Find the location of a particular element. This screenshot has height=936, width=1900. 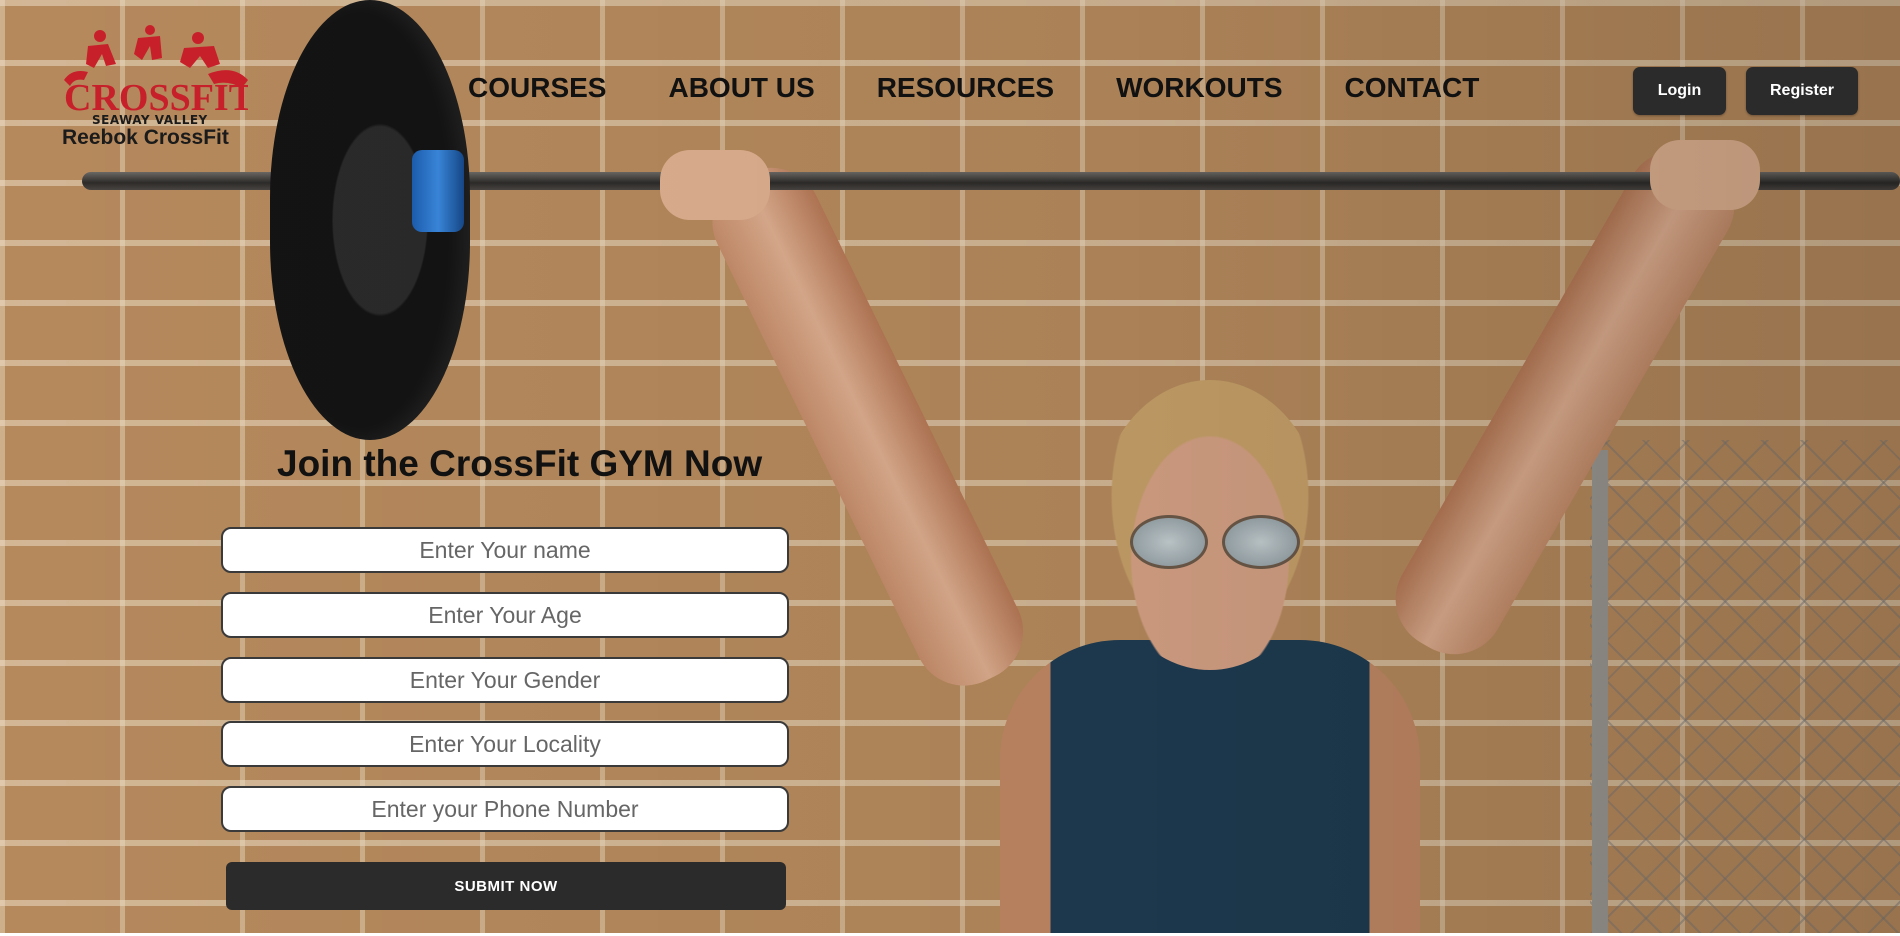

phone-field: Enter your Phone Number is located at coordinates (505, 809).